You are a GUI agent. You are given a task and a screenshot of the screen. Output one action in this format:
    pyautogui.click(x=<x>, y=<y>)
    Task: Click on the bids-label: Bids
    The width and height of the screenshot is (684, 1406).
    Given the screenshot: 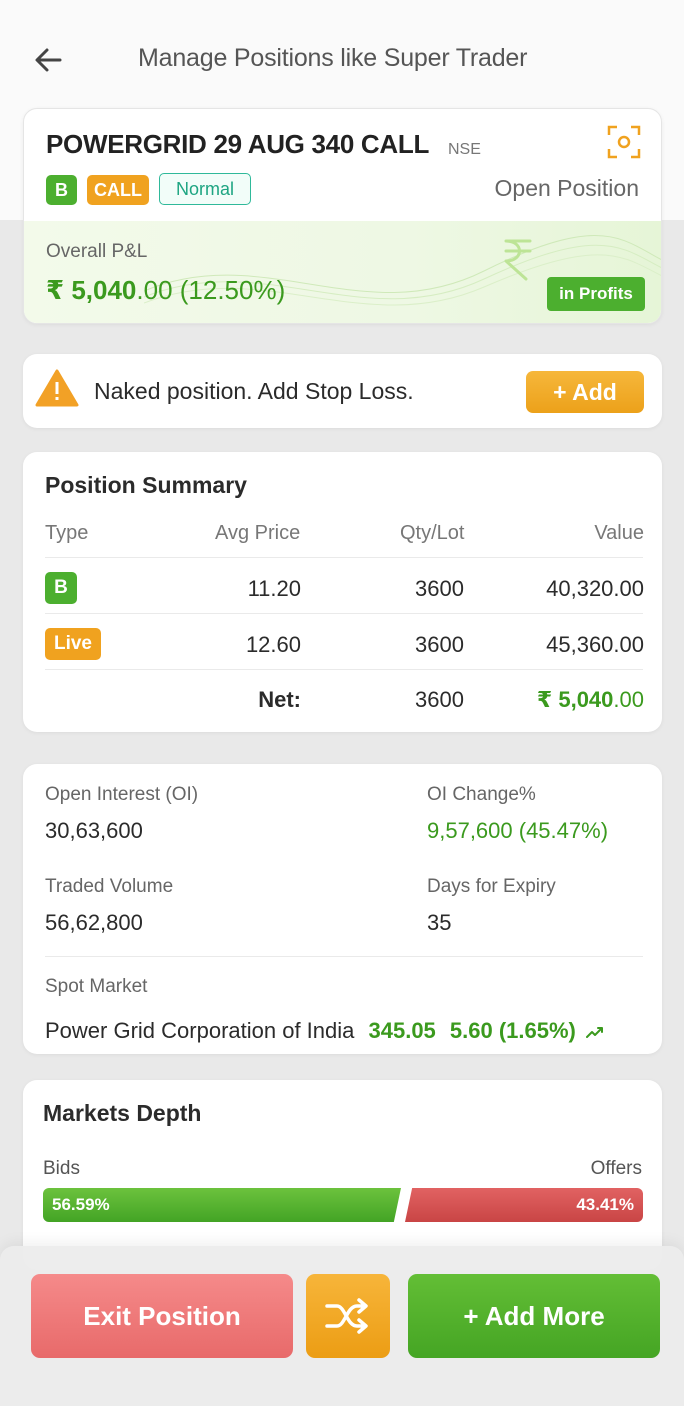 What is the action you would take?
    pyautogui.click(x=61, y=1168)
    